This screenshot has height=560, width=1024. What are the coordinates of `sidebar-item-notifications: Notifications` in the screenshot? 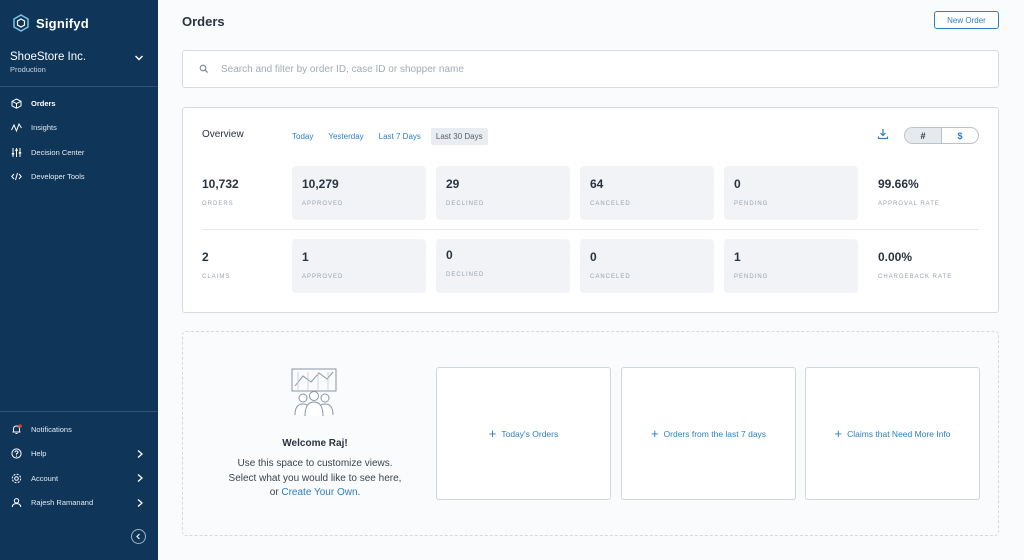 It's located at (79, 429).